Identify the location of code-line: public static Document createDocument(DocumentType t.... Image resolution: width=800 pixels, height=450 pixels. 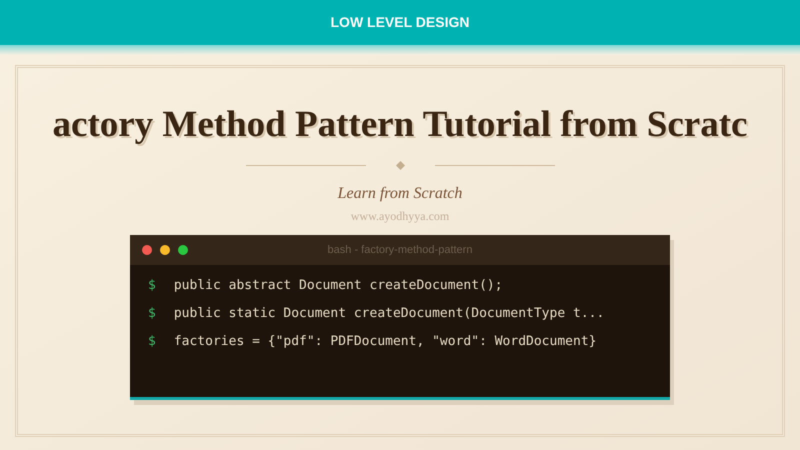
(389, 314).